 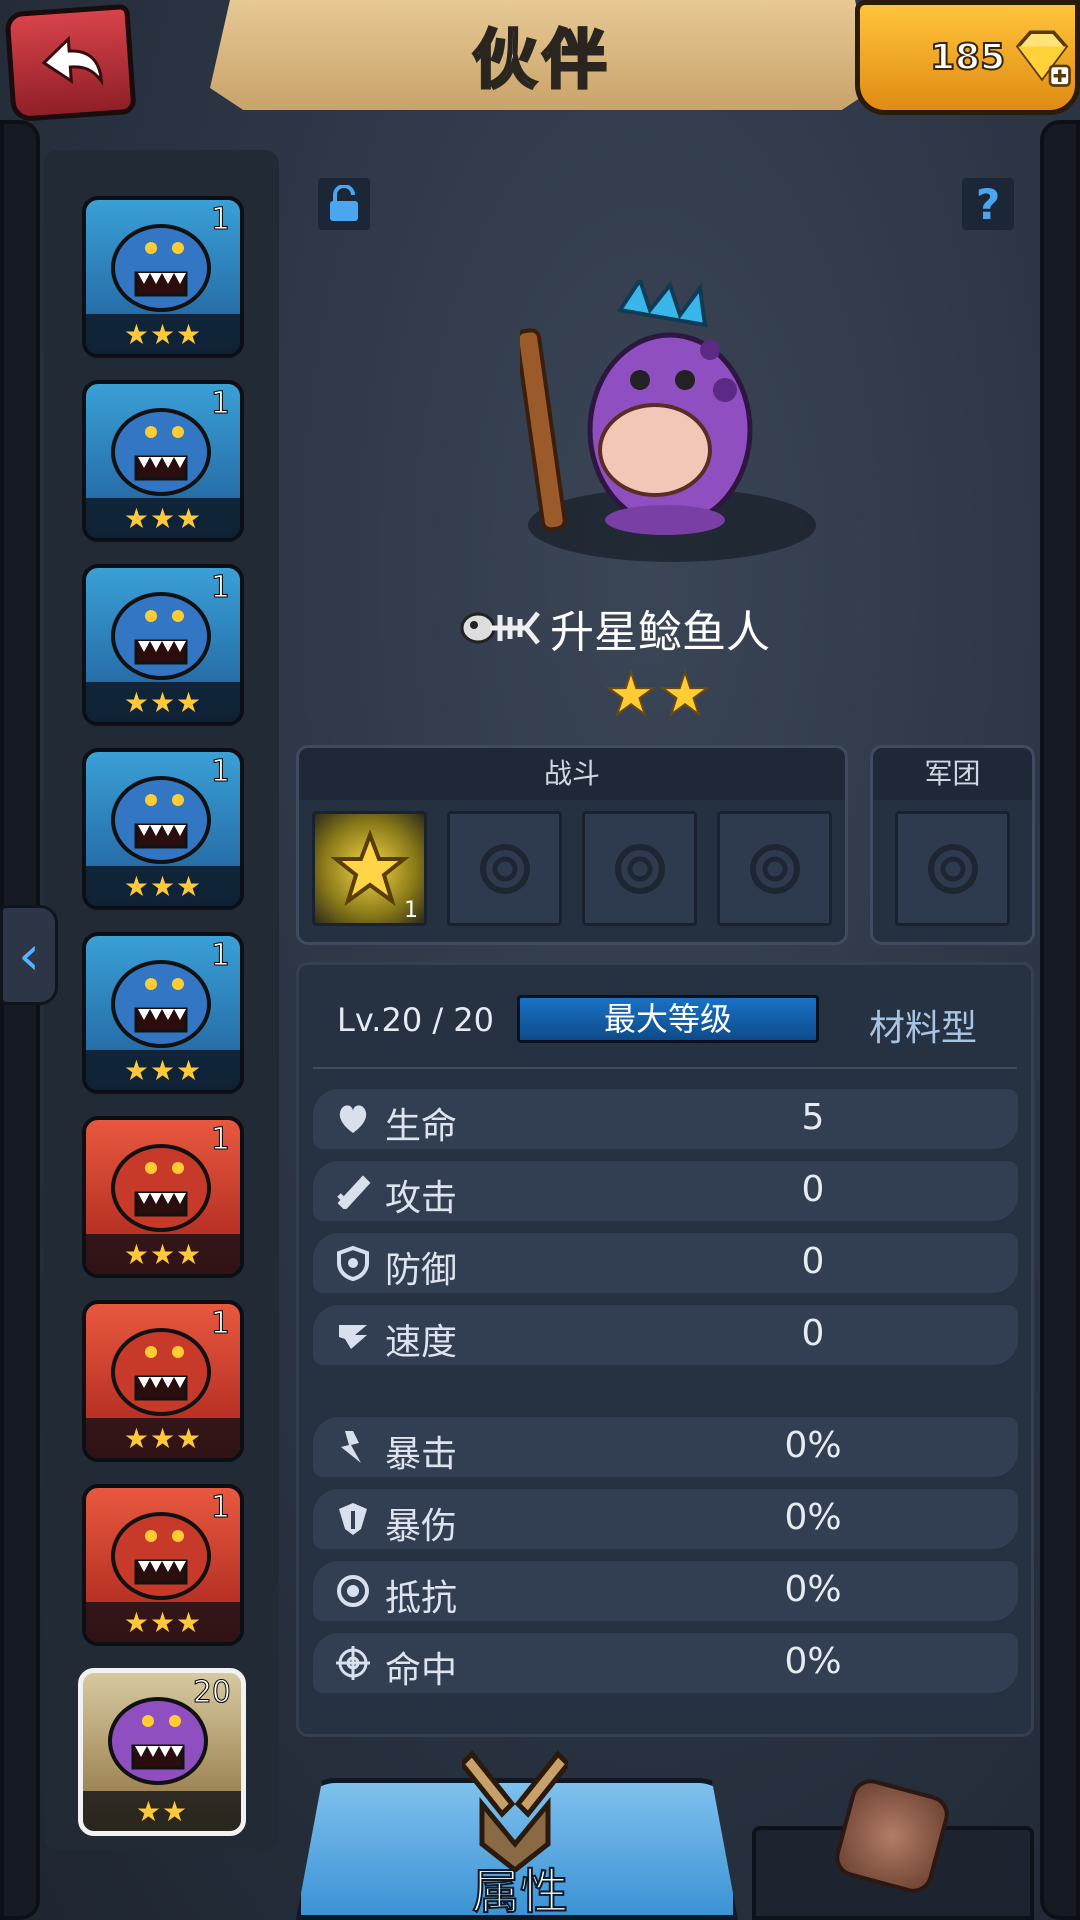 I want to click on back-arrow-icon, so click(x=72, y=60).